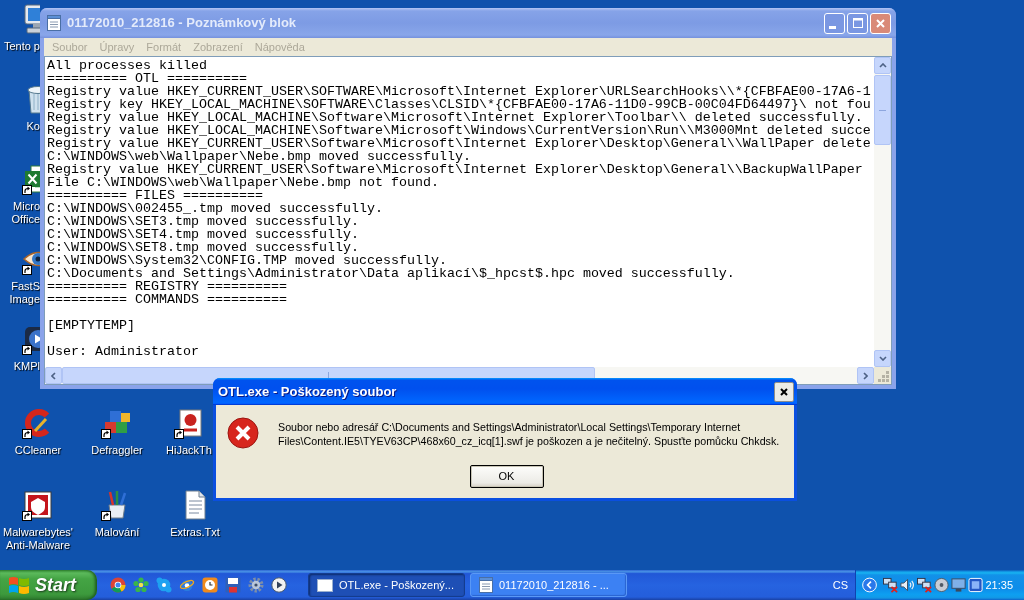  I want to click on chevron-right-icon, so click(865, 375).